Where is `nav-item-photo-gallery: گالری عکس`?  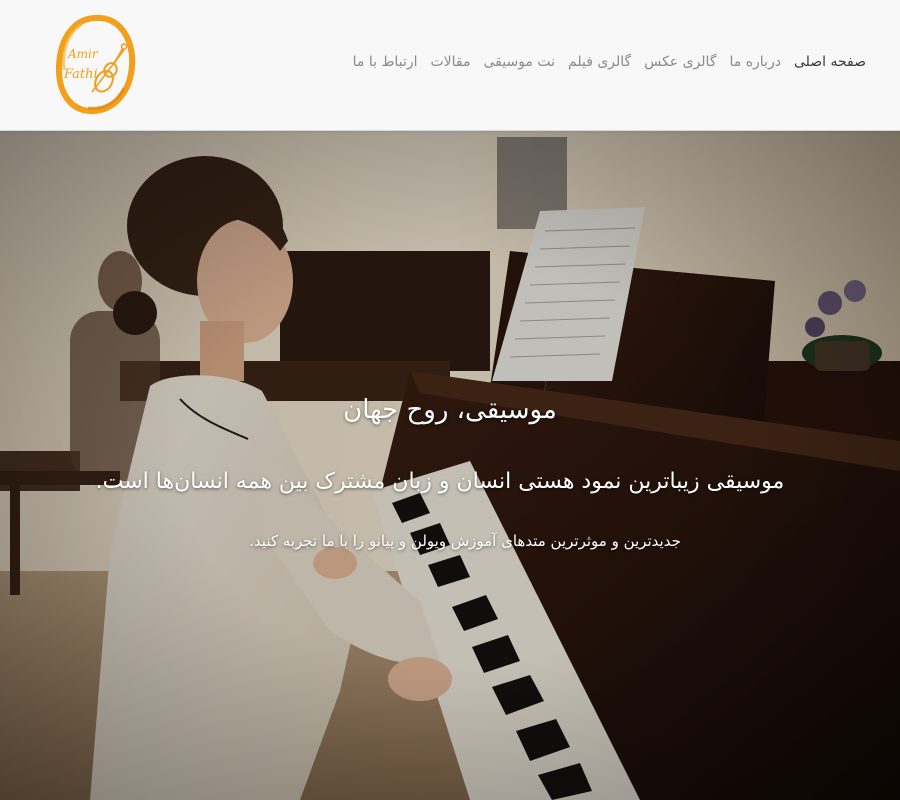
nav-item-photo-gallery: گالری عکس is located at coordinates (680, 62).